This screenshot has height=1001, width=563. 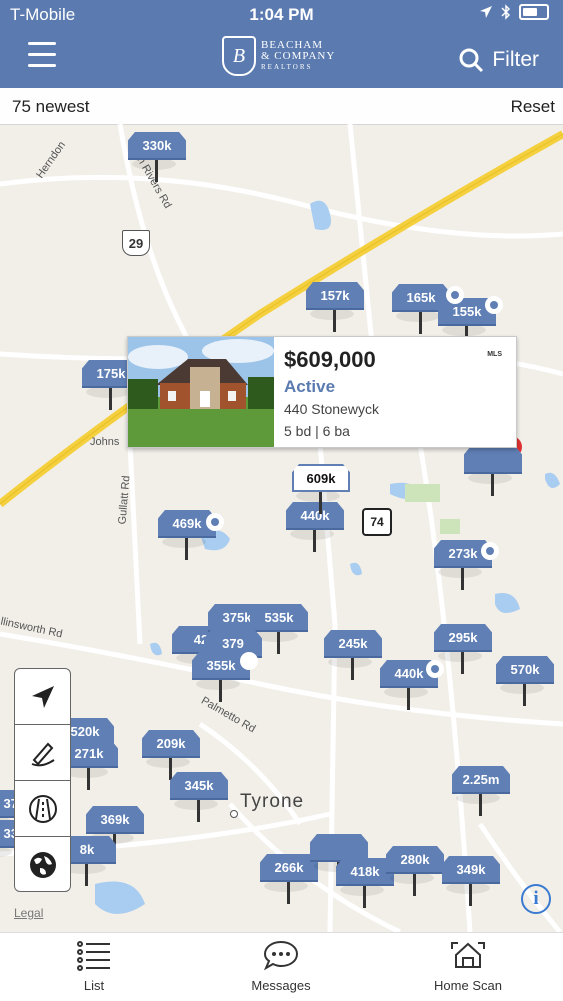 I want to click on status-bar: T-Mobile 1:04 PM, so click(x=281, y=15).